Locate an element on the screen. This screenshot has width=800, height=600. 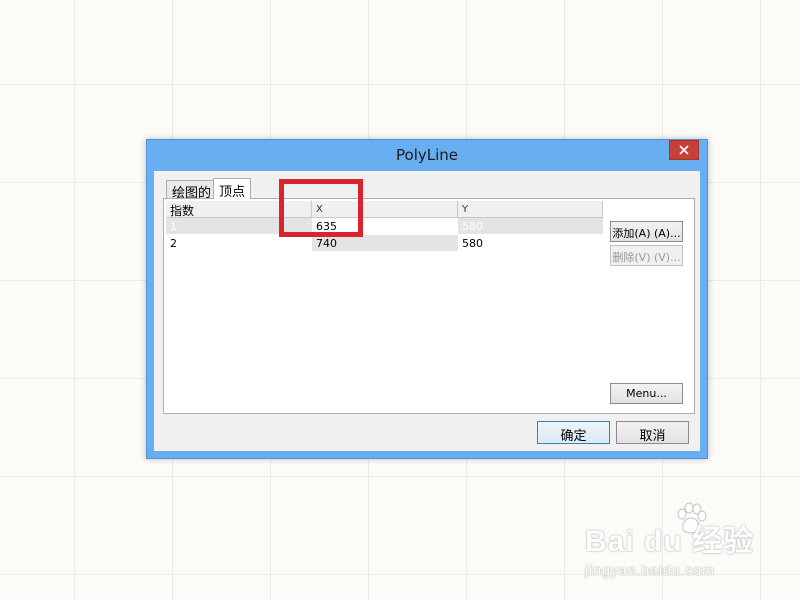
watermark-brand: Bai du 经验 is located at coordinates (669, 541).